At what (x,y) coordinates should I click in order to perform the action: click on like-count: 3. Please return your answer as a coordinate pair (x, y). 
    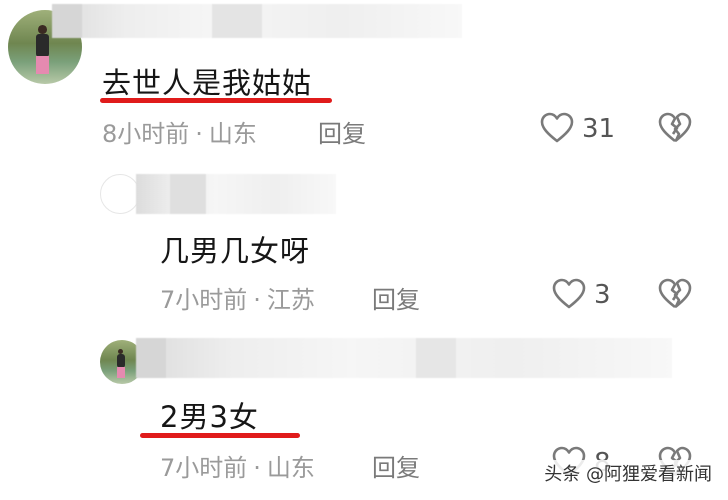
    Looking at the image, I should click on (602, 295).